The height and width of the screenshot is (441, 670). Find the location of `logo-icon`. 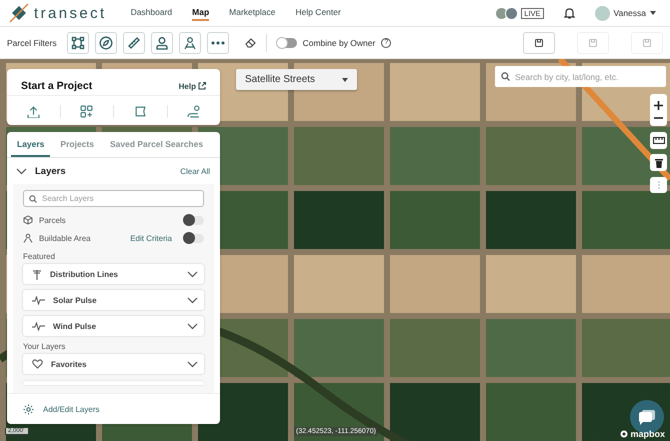

logo-icon is located at coordinates (19, 13).